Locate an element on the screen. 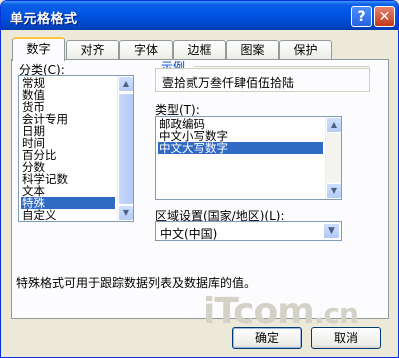 Image resolution: width=399 pixels, height=358 pixels. tab-label: 保护 is located at coordinates (305, 50).